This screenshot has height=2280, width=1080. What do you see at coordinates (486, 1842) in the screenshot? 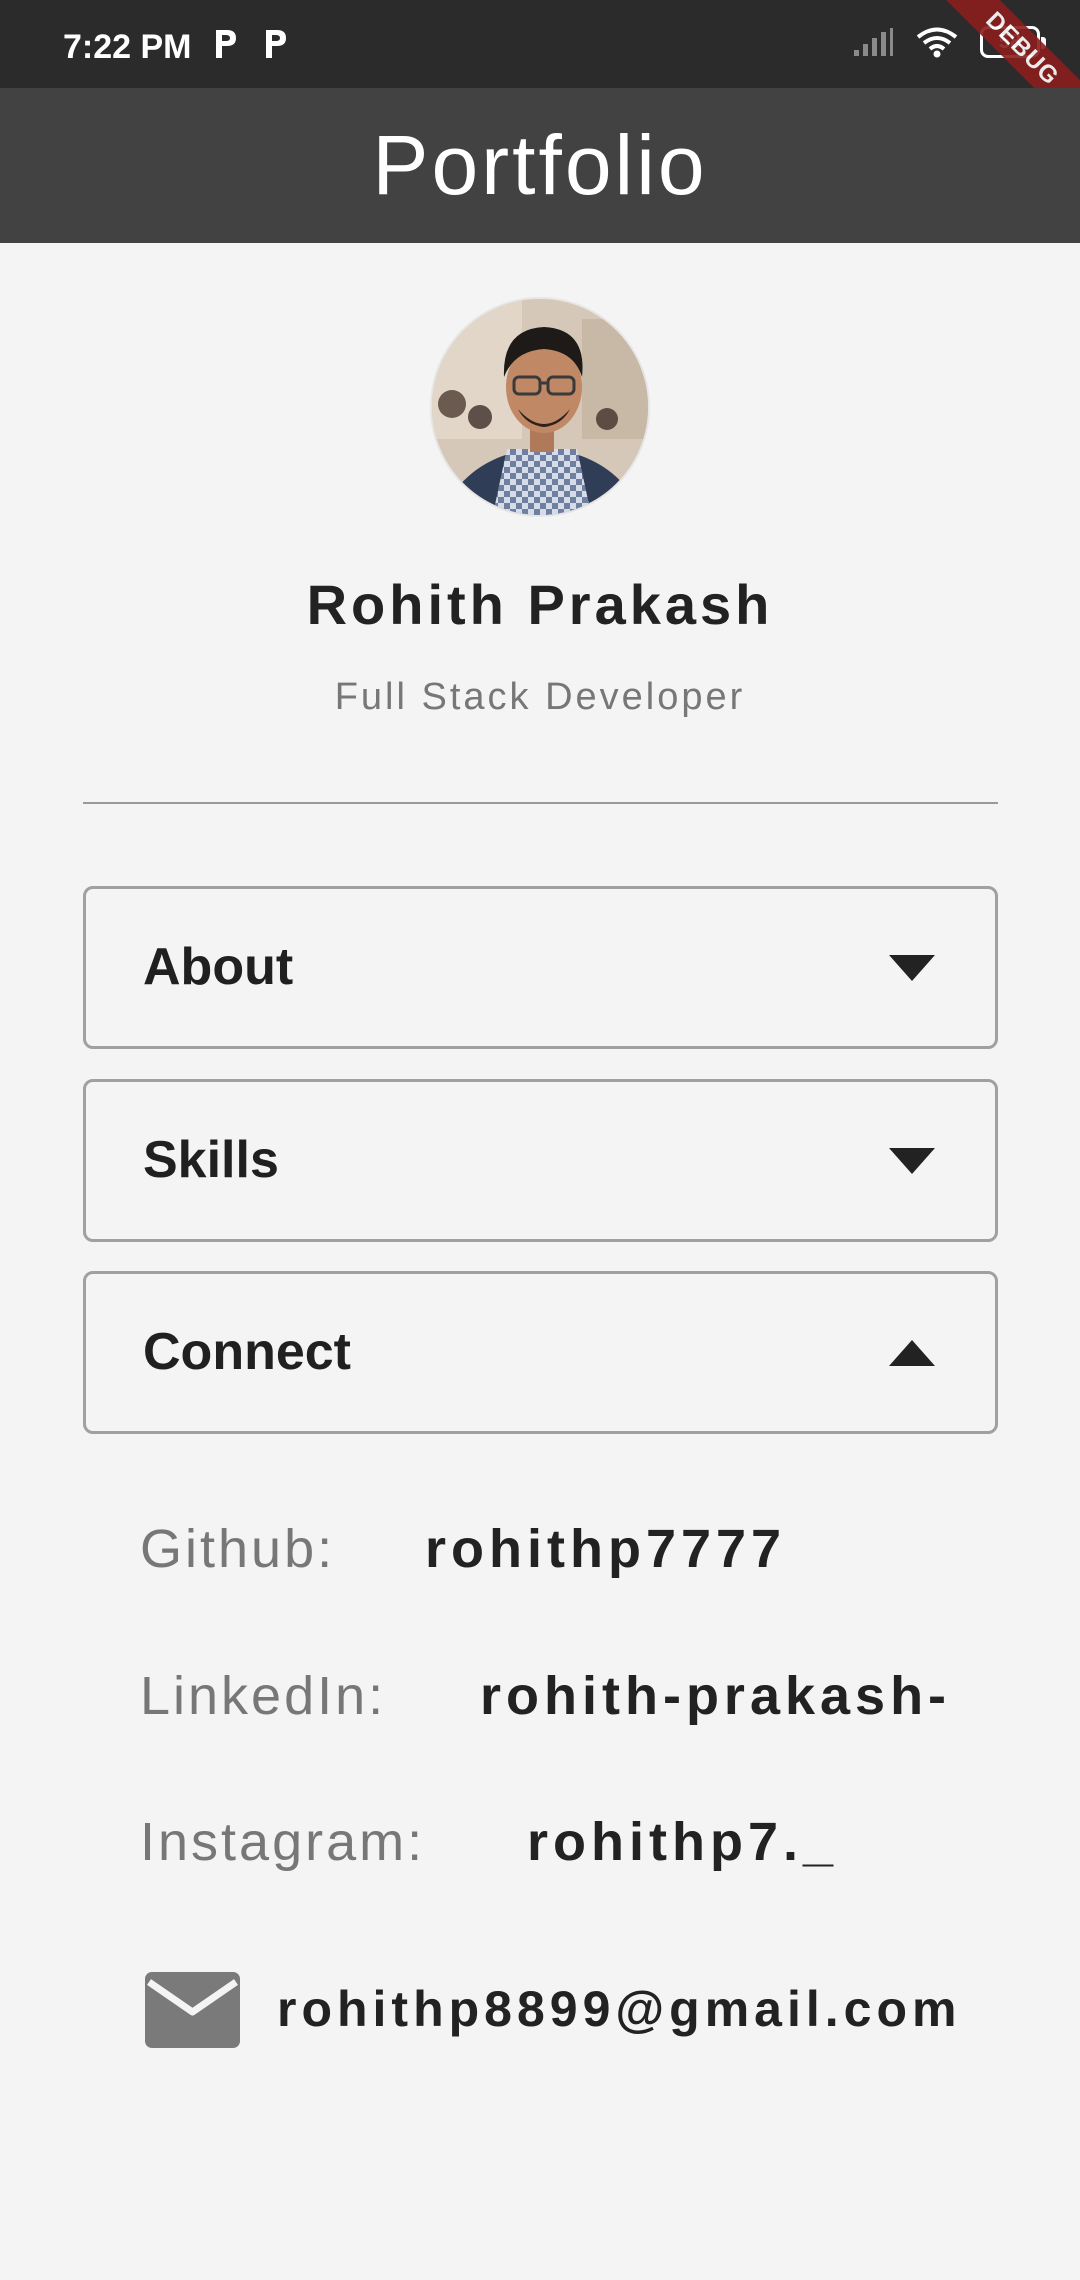
I see `instagram-row: Instagram: rohithp7._` at bounding box center [486, 1842].